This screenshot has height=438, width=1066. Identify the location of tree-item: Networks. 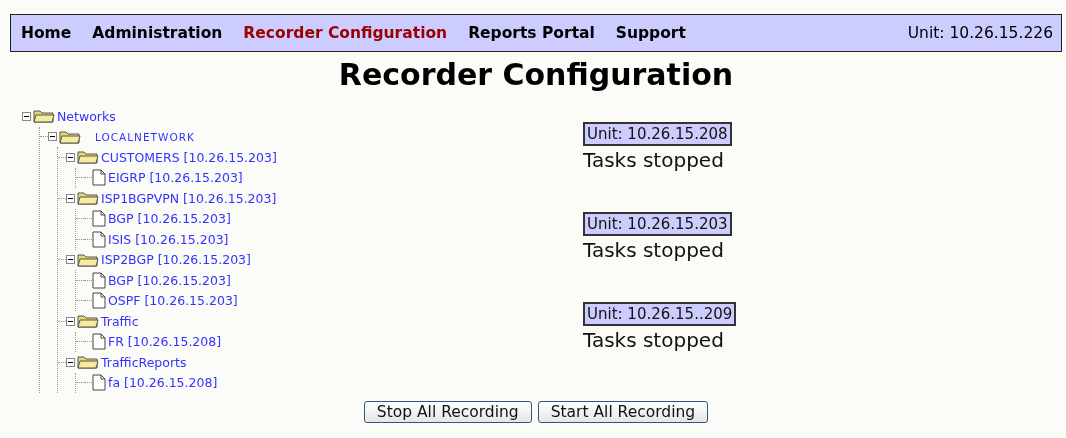
(86, 116).